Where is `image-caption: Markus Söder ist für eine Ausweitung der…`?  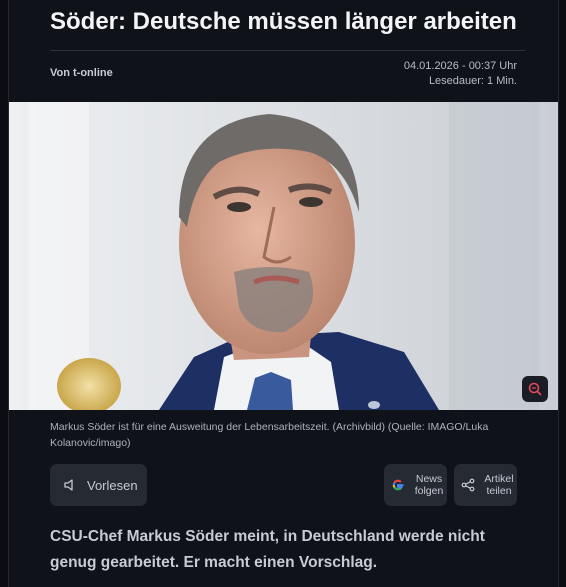
image-caption: Markus Söder ist für eine Ausweitung der… is located at coordinates (269, 435).